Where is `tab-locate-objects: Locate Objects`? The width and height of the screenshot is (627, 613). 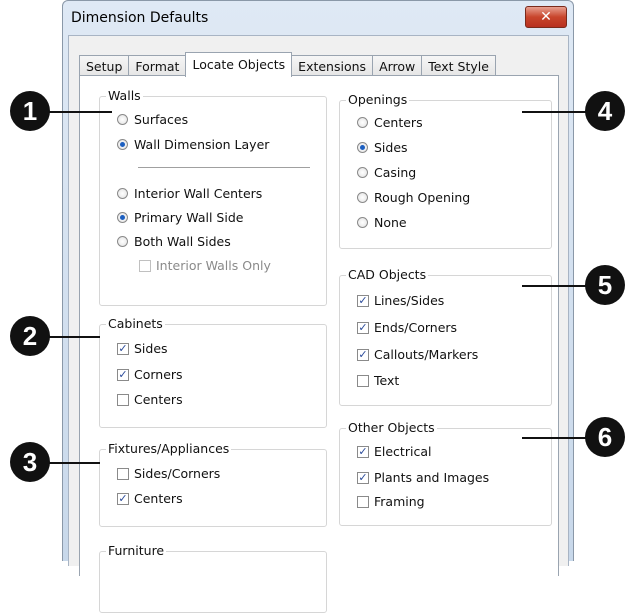
tab-locate-objects: Locate Objects is located at coordinates (239, 64).